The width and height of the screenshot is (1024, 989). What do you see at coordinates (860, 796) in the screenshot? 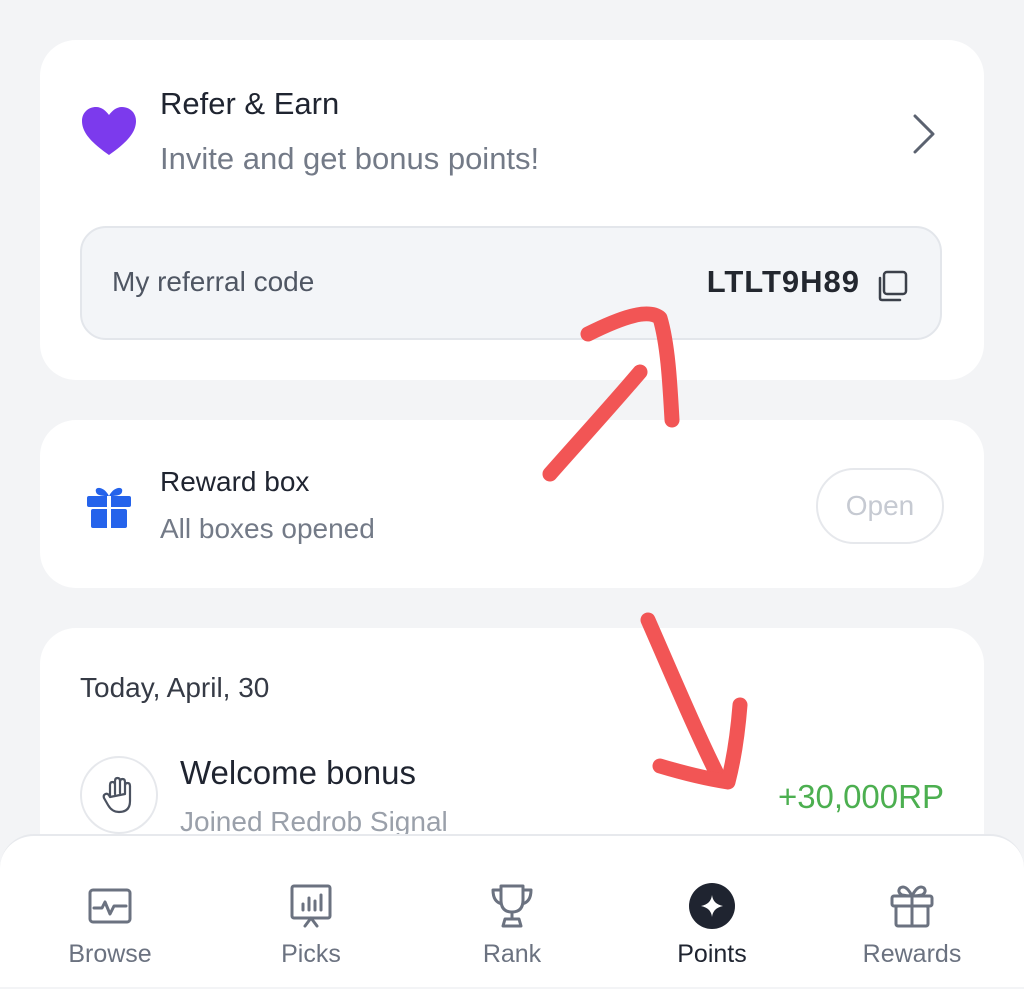
I see `history-item-amount: +30,000RP` at bounding box center [860, 796].